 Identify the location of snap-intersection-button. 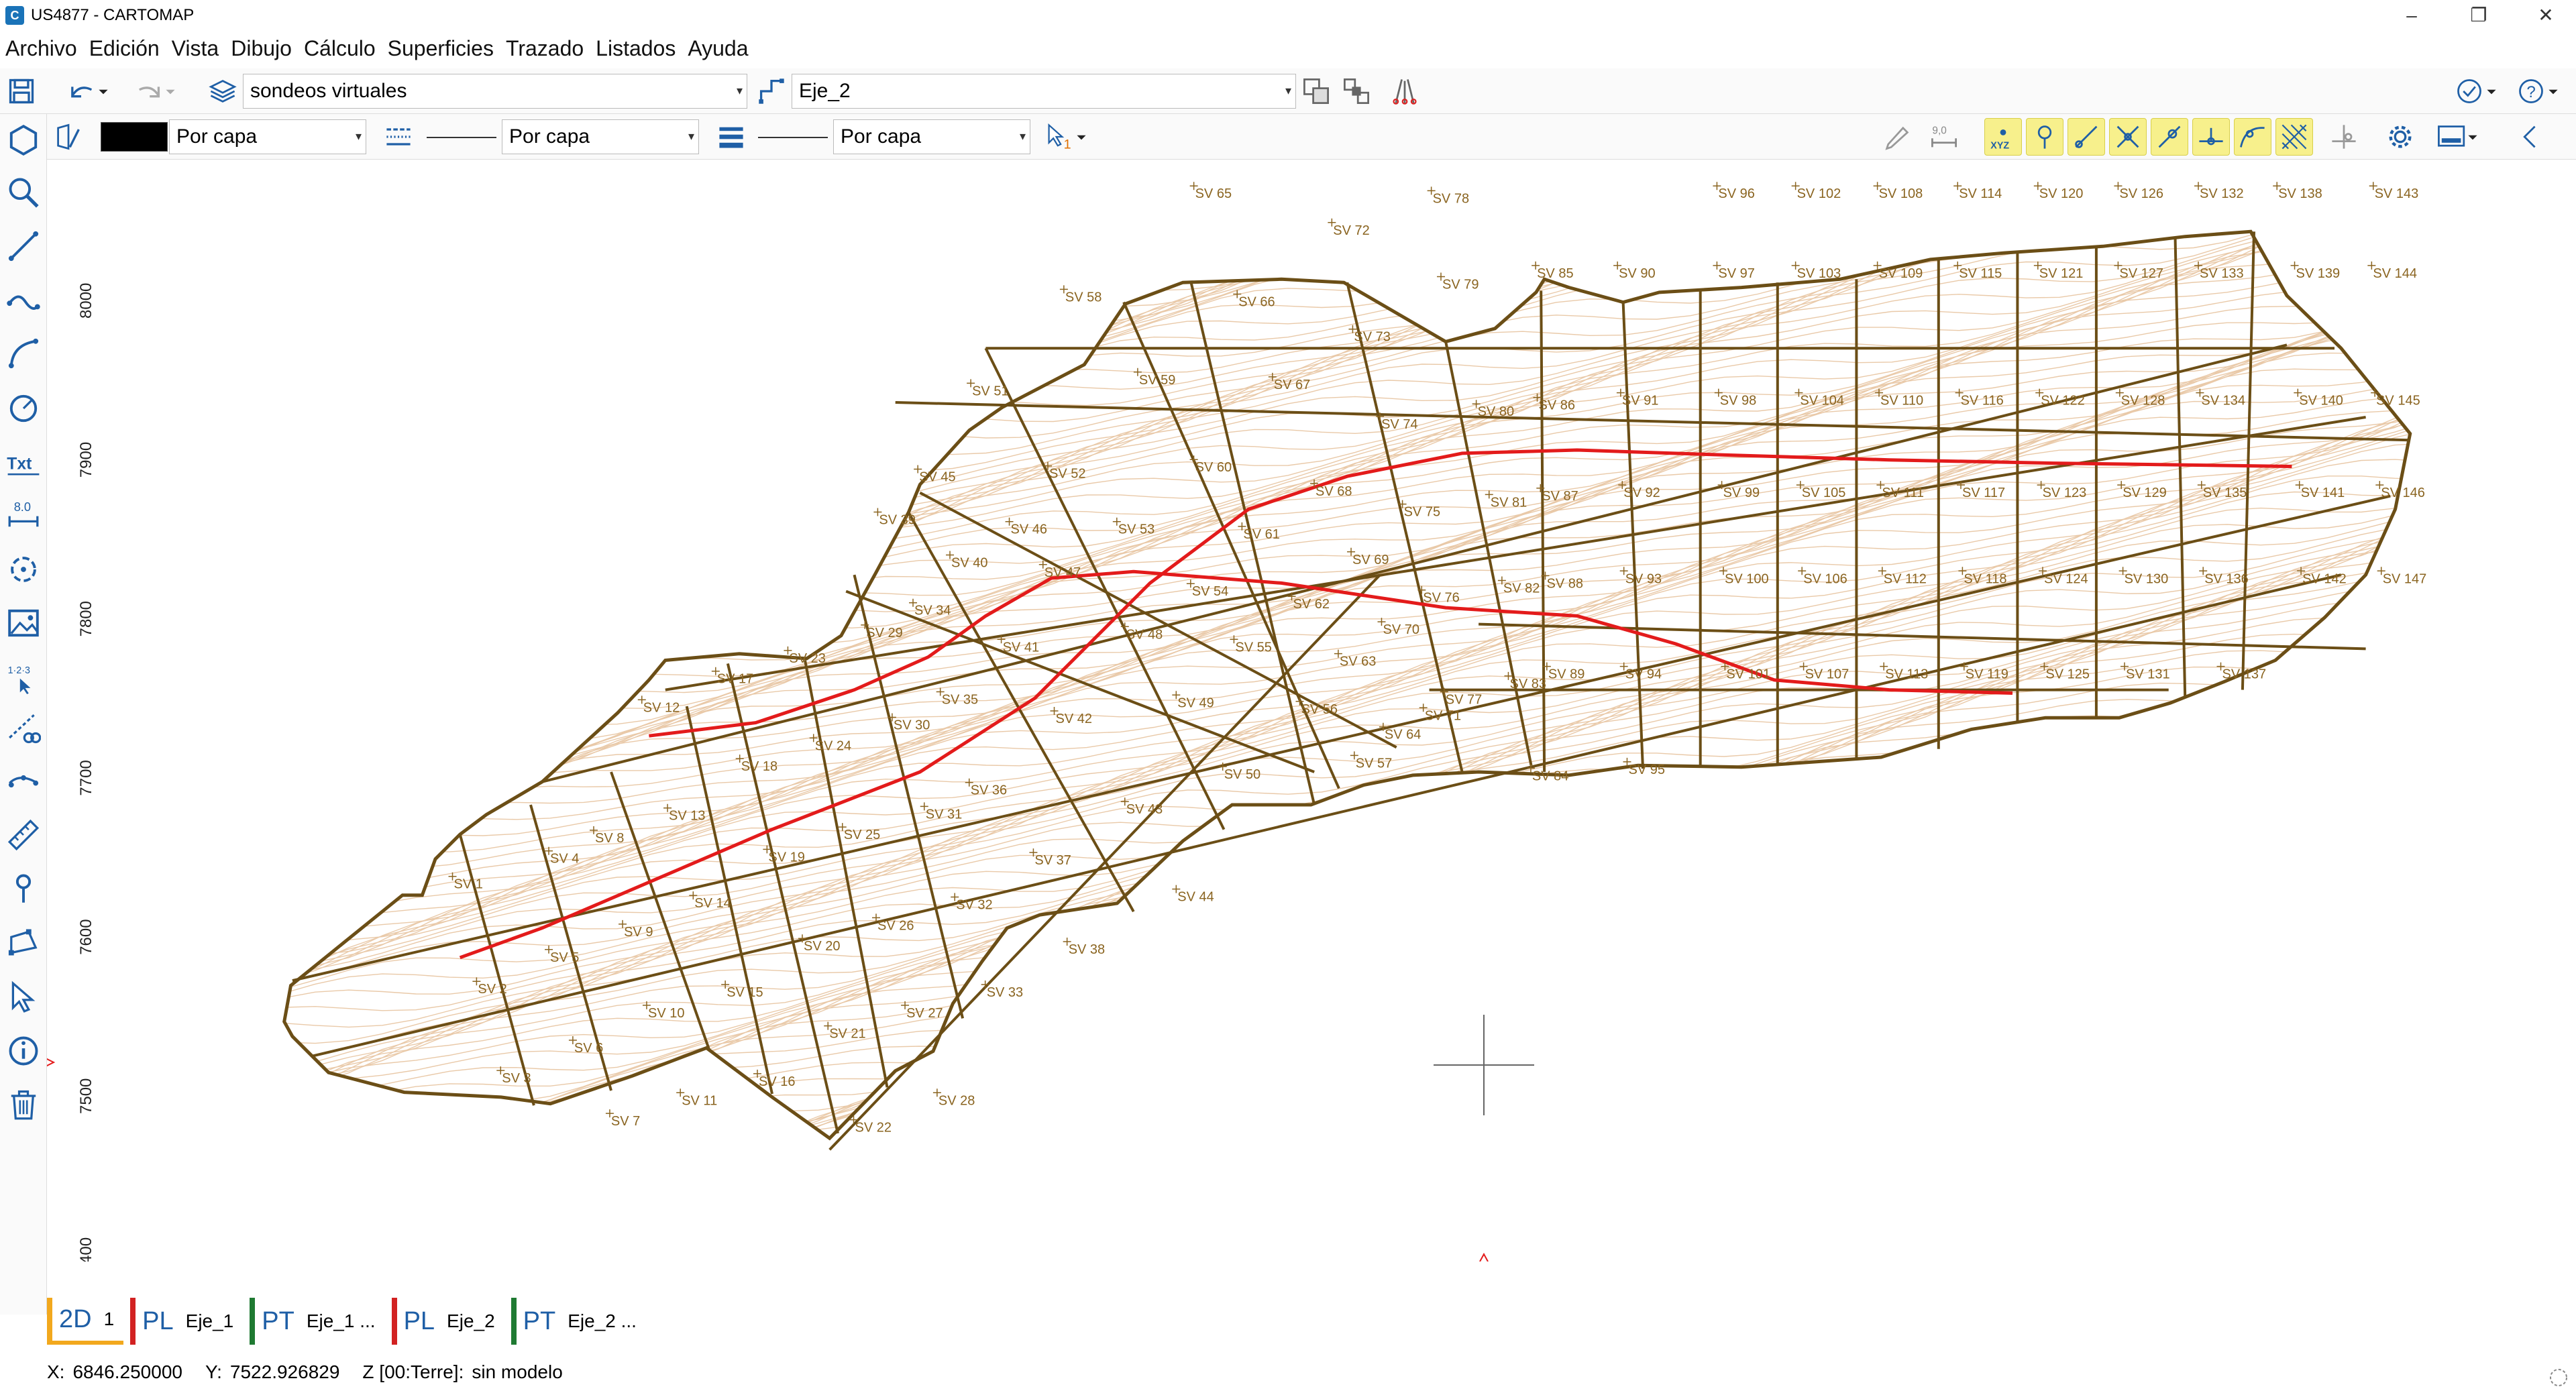
(2128, 137).